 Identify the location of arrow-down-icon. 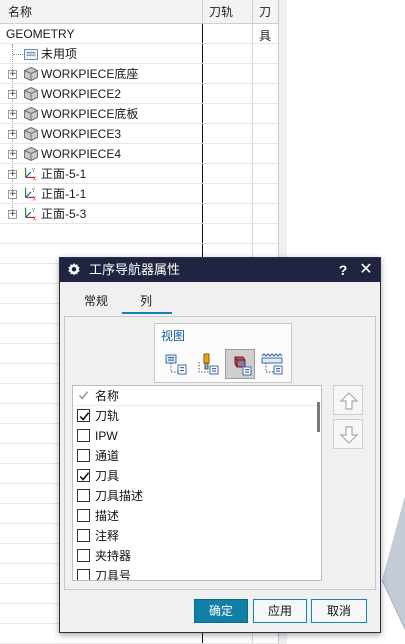
(349, 435).